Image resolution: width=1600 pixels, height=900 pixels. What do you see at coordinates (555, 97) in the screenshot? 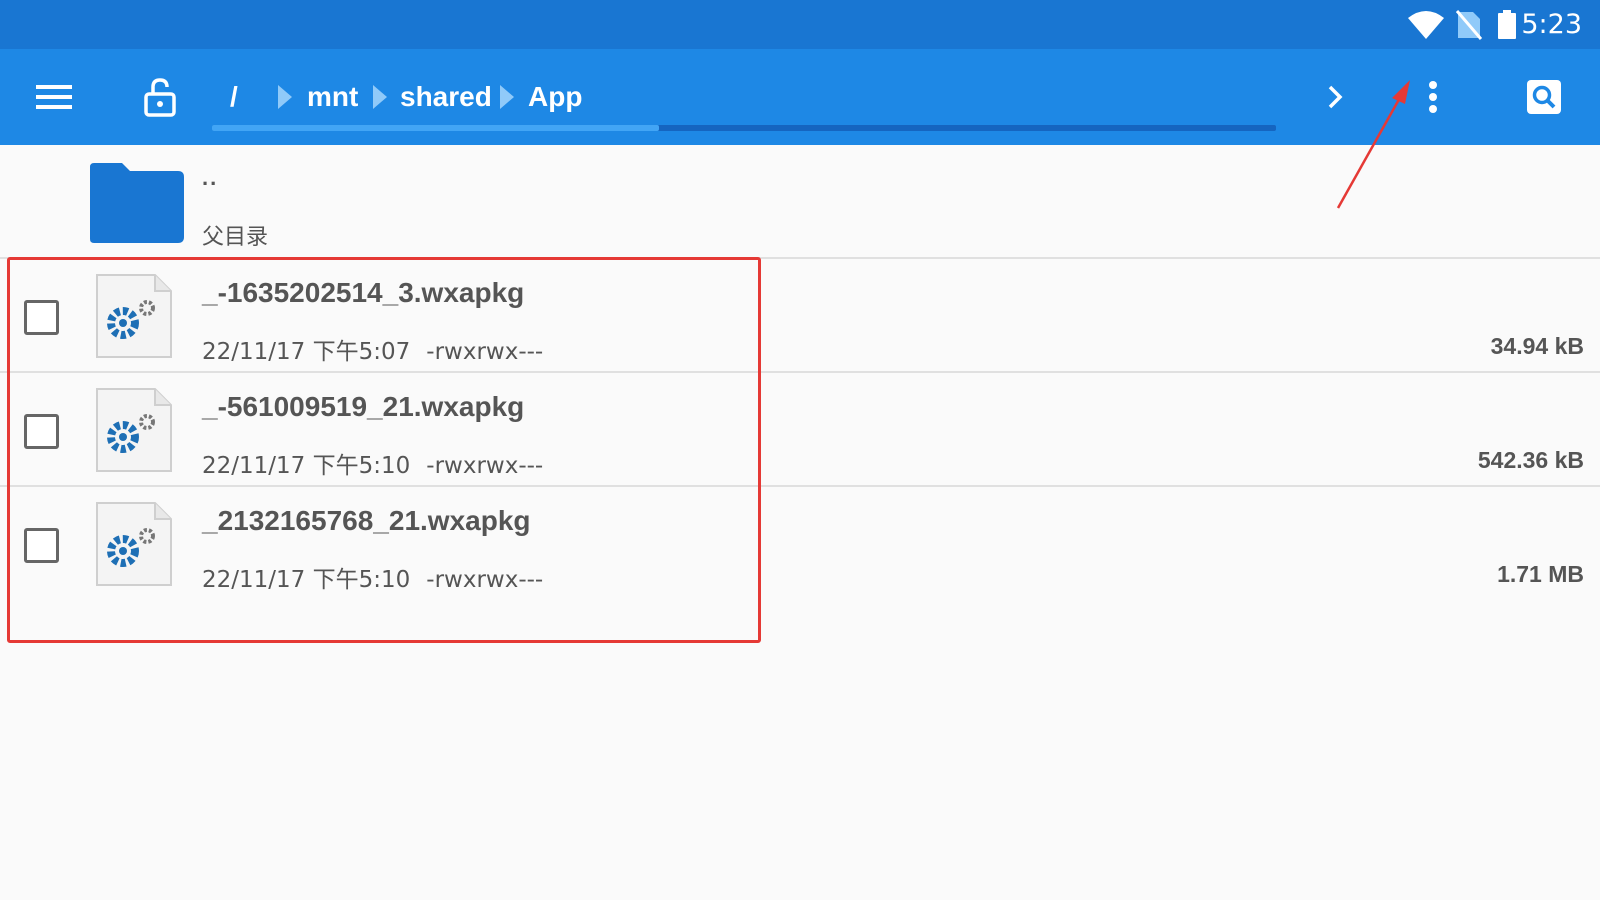
I see `breadcrumb-app: App` at bounding box center [555, 97].